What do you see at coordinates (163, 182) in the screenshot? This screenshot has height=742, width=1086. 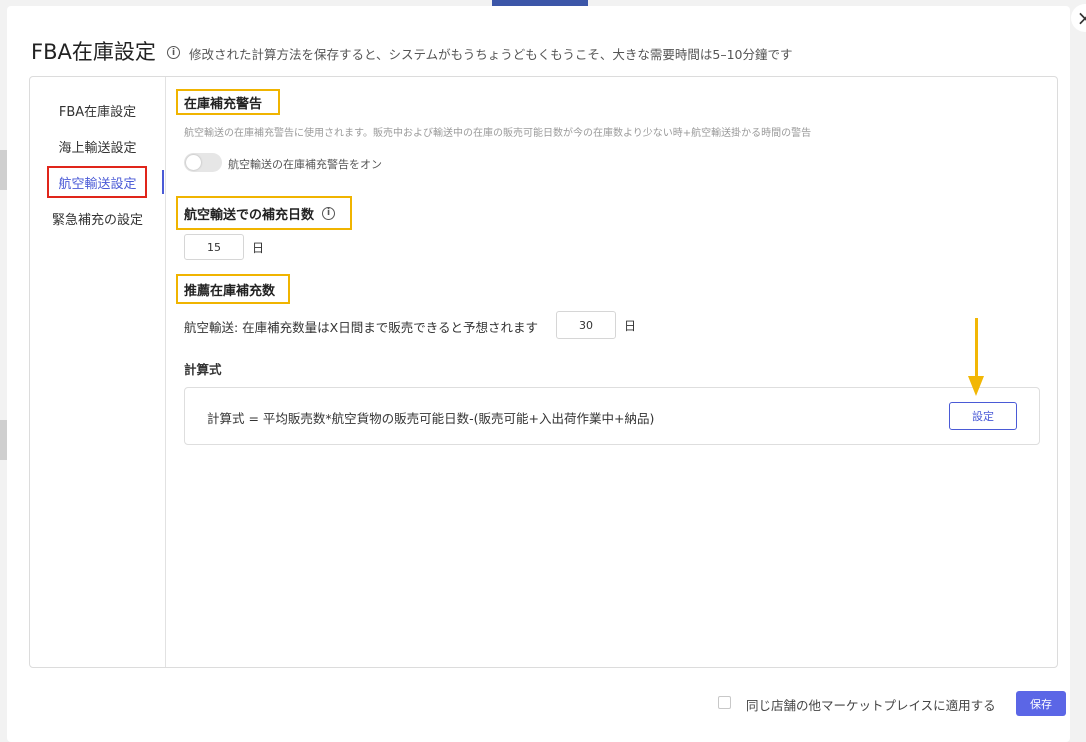 I see `active-indicator` at bounding box center [163, 182].